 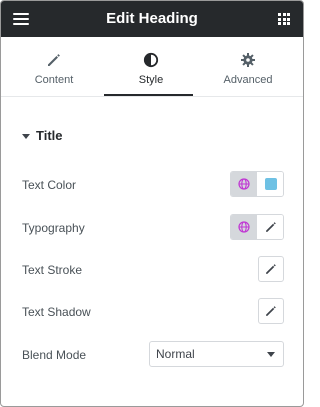 What do you see at coordinates (54, 80) in the screenshot?
I see `tab-content-label: Content` at bounding box center [54, 80].